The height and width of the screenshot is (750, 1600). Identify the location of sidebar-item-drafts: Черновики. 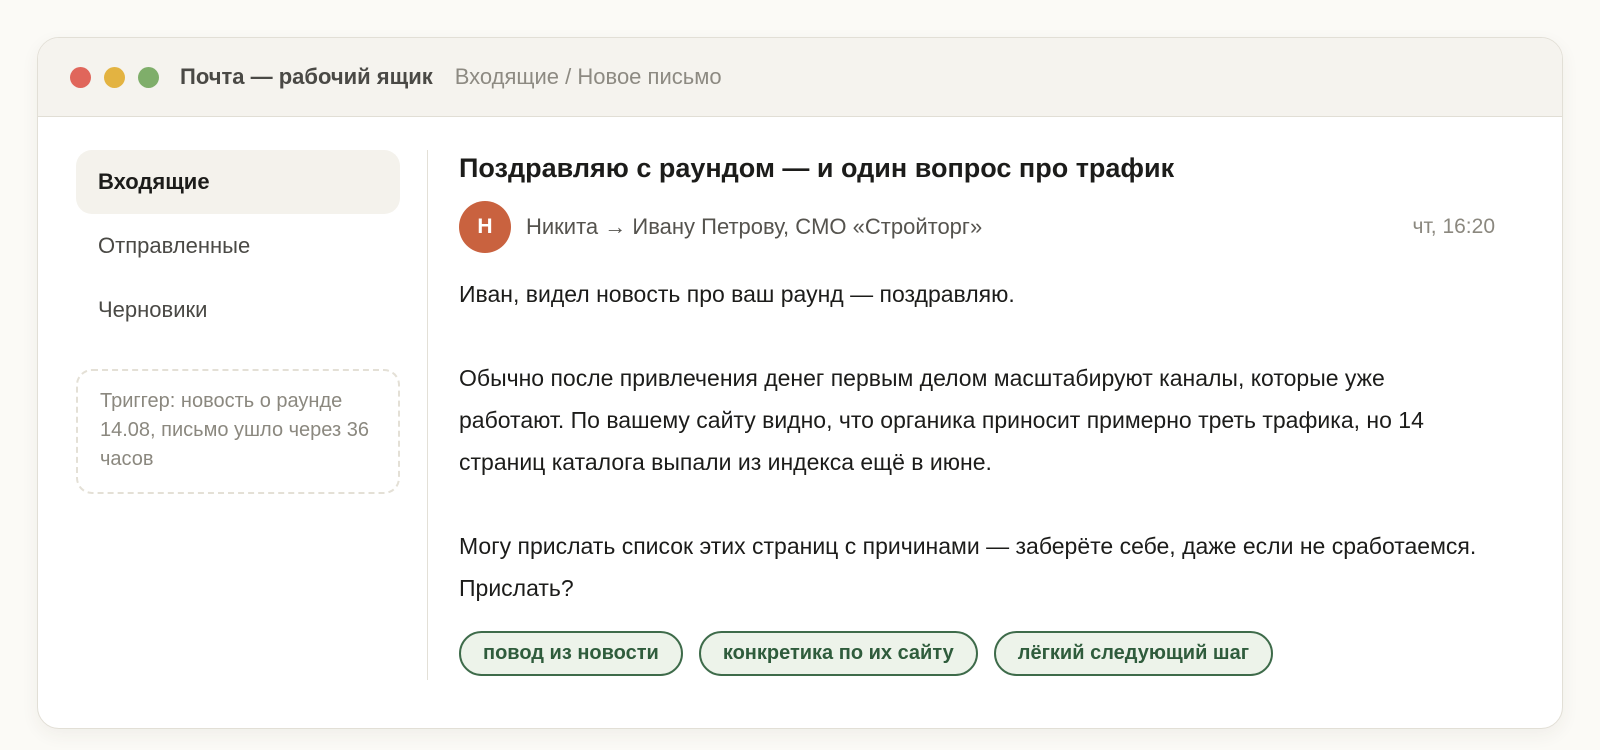
(238, 310).